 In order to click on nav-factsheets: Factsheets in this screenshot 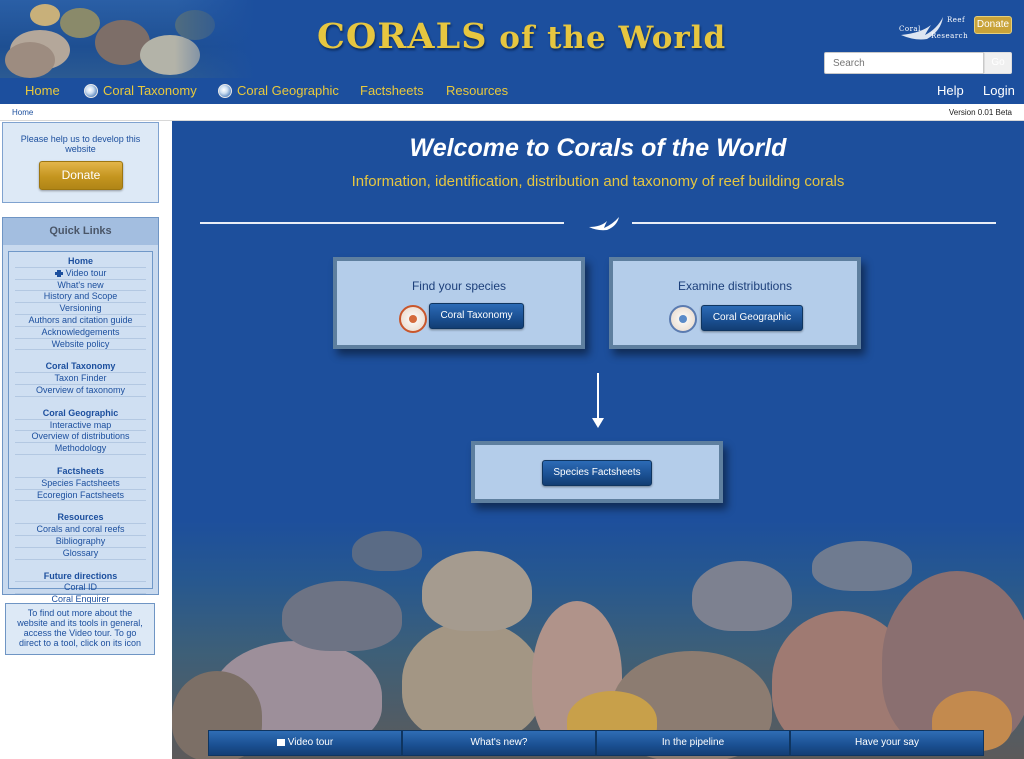, I will do `click(392, 90)`.